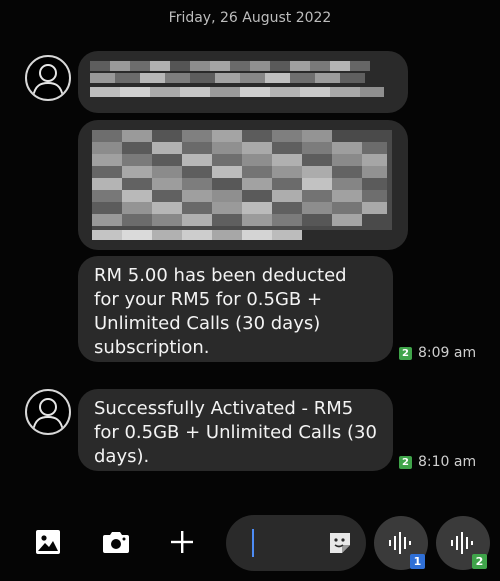 This screenshot has height=581, width=500. I want to click on sim2-badge: 2, so click(479, 561).